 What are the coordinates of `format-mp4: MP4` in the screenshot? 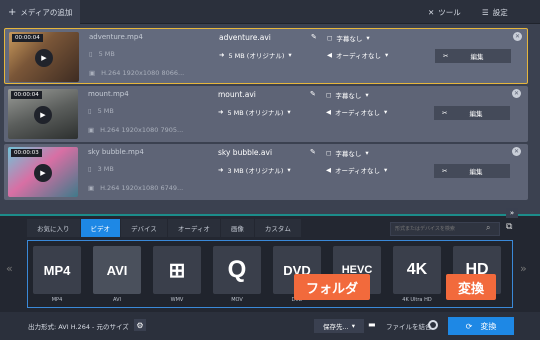 It's located at (57, 270).